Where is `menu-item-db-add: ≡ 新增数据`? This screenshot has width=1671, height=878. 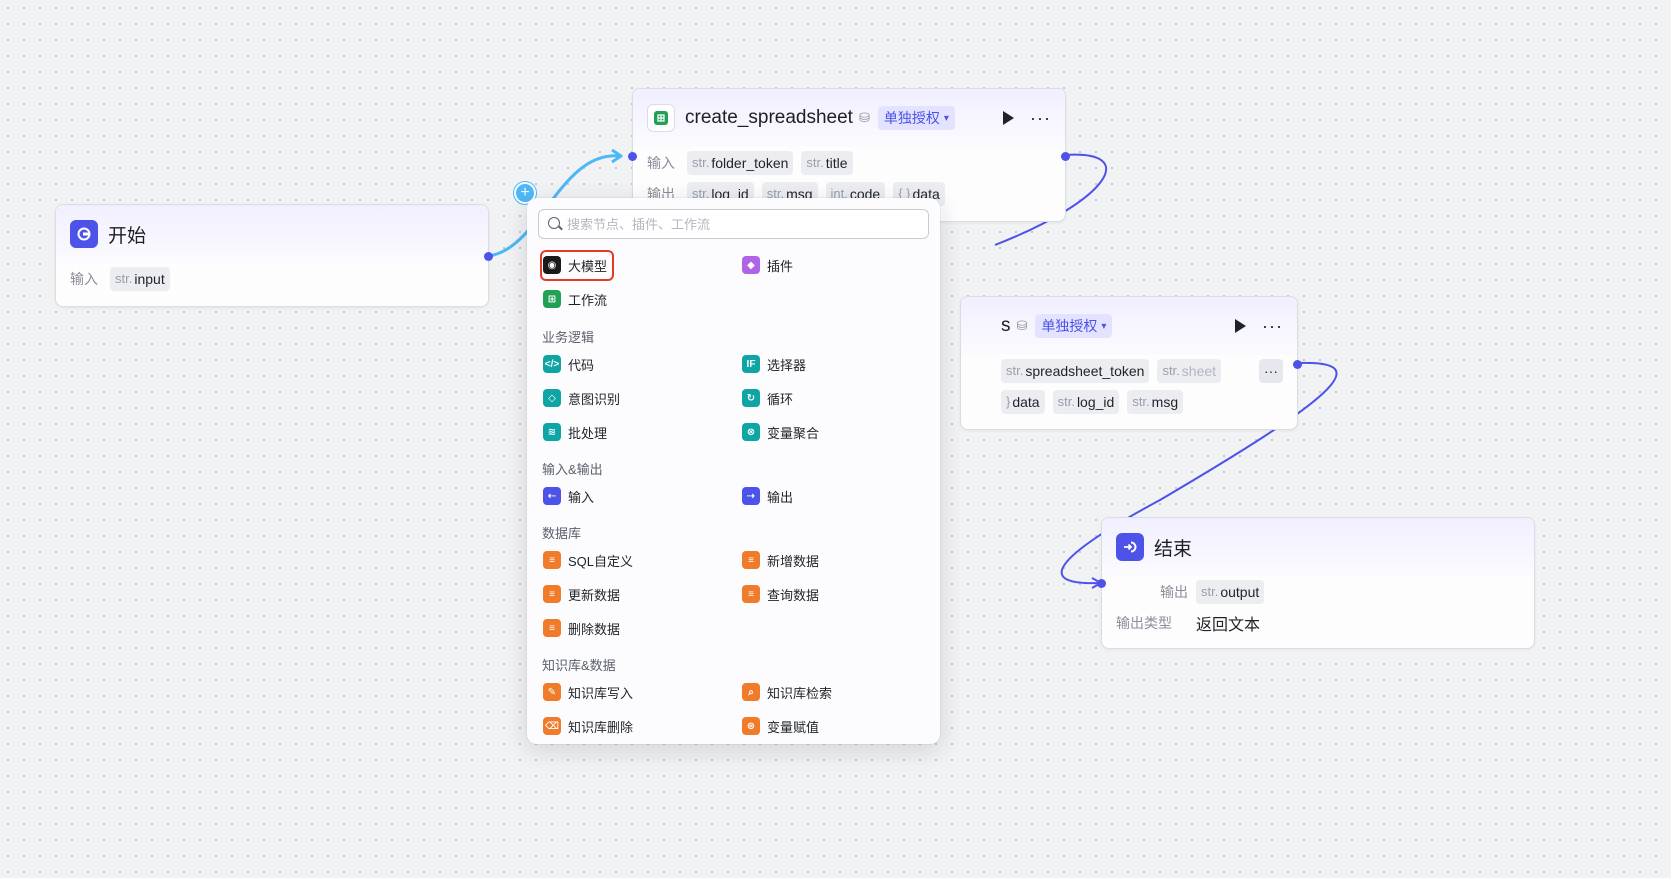
menu-item-db-add: ≡ 新增数据 is located at coordinates (780, 560).